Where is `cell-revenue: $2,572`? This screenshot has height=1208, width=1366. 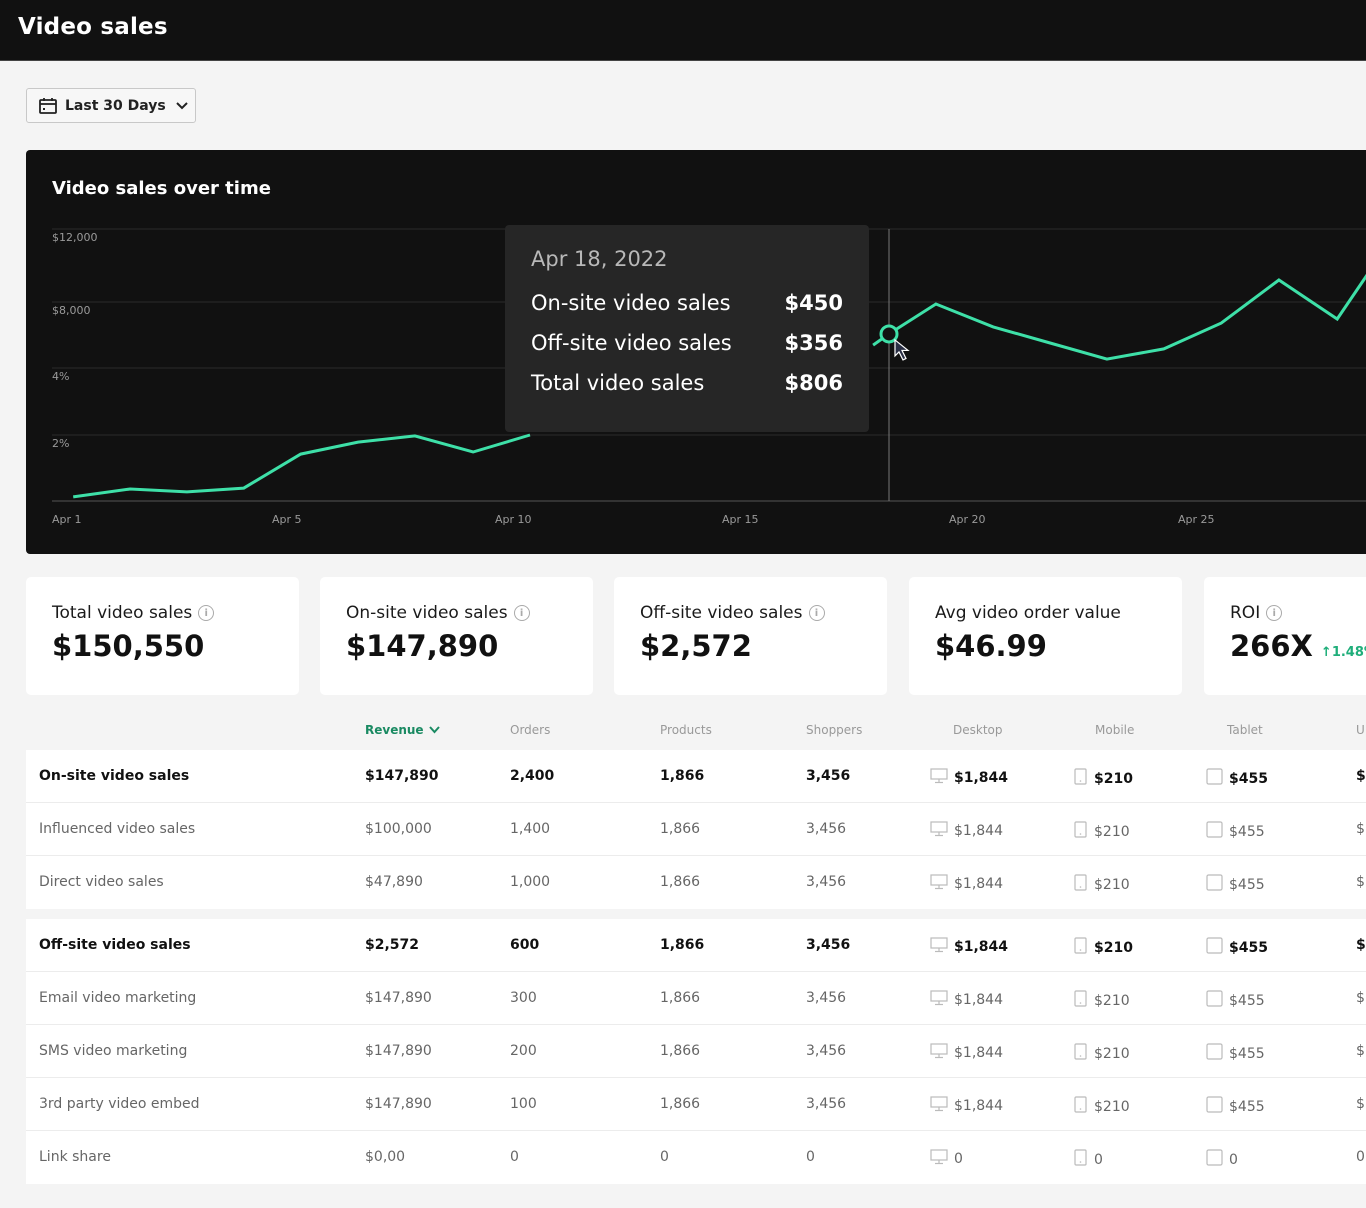
cell-revenue: $2,572 is located at coordinates (392, 945).